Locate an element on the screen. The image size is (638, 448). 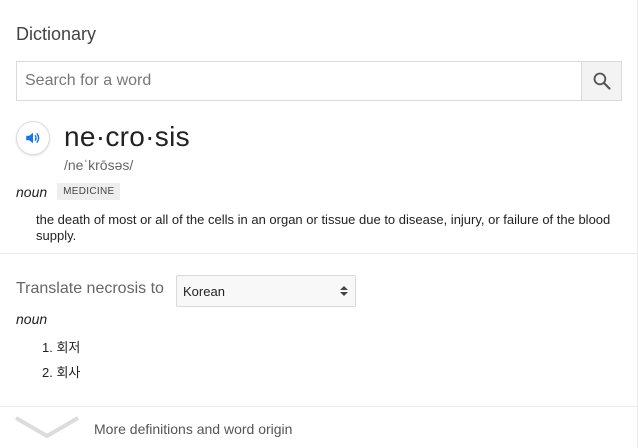
headword: ne·cro·sis is located at coordinates (127, 136).